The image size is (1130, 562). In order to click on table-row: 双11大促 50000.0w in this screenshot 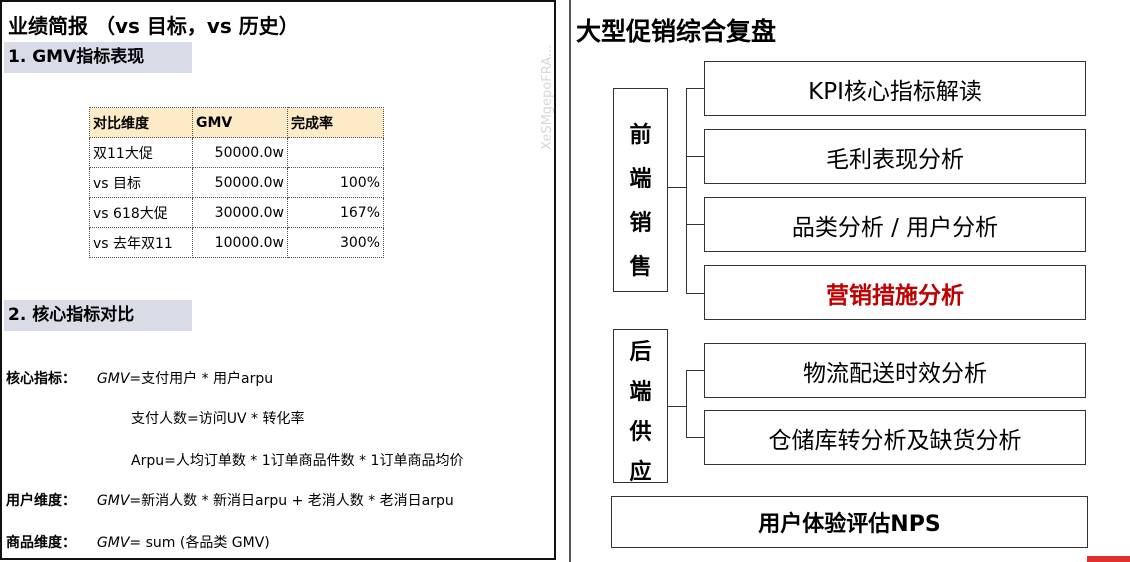, I will do `click(236, 152)`.